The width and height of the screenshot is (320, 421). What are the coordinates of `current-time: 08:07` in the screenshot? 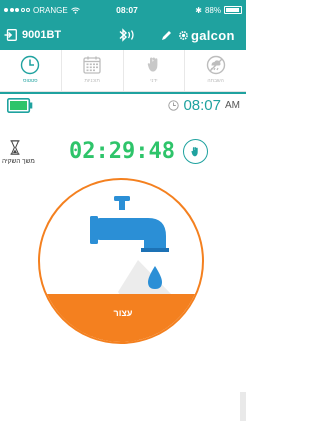 It's located at (202, 105).